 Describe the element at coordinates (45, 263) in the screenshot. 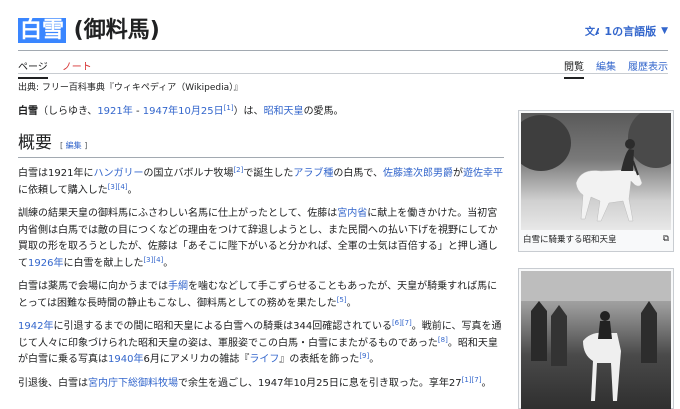

I see `link-1926: 1926年` at that location.